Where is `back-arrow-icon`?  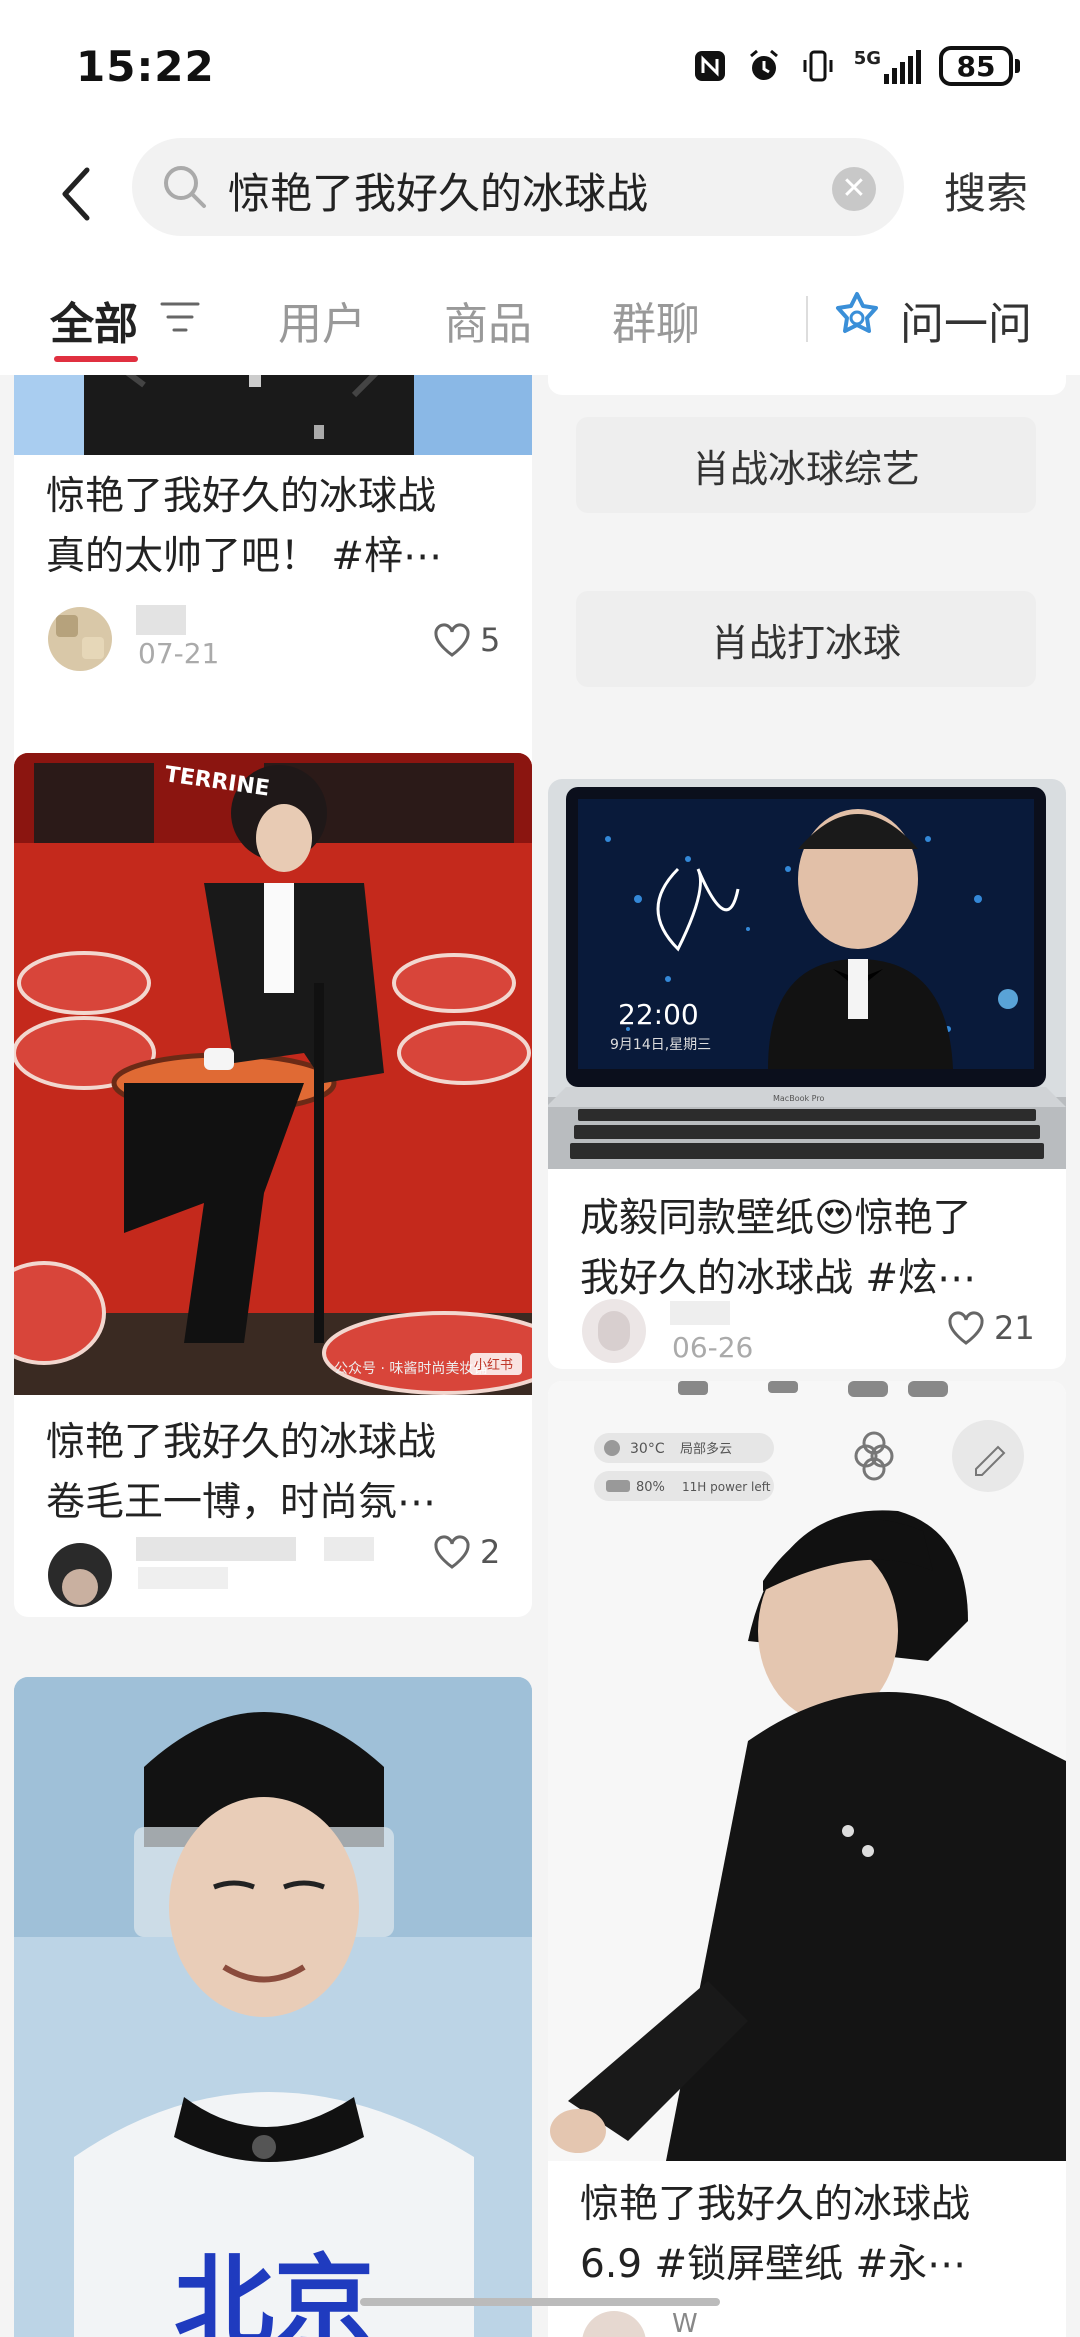
back-arrow-icon is located at coordinates (76, 194).